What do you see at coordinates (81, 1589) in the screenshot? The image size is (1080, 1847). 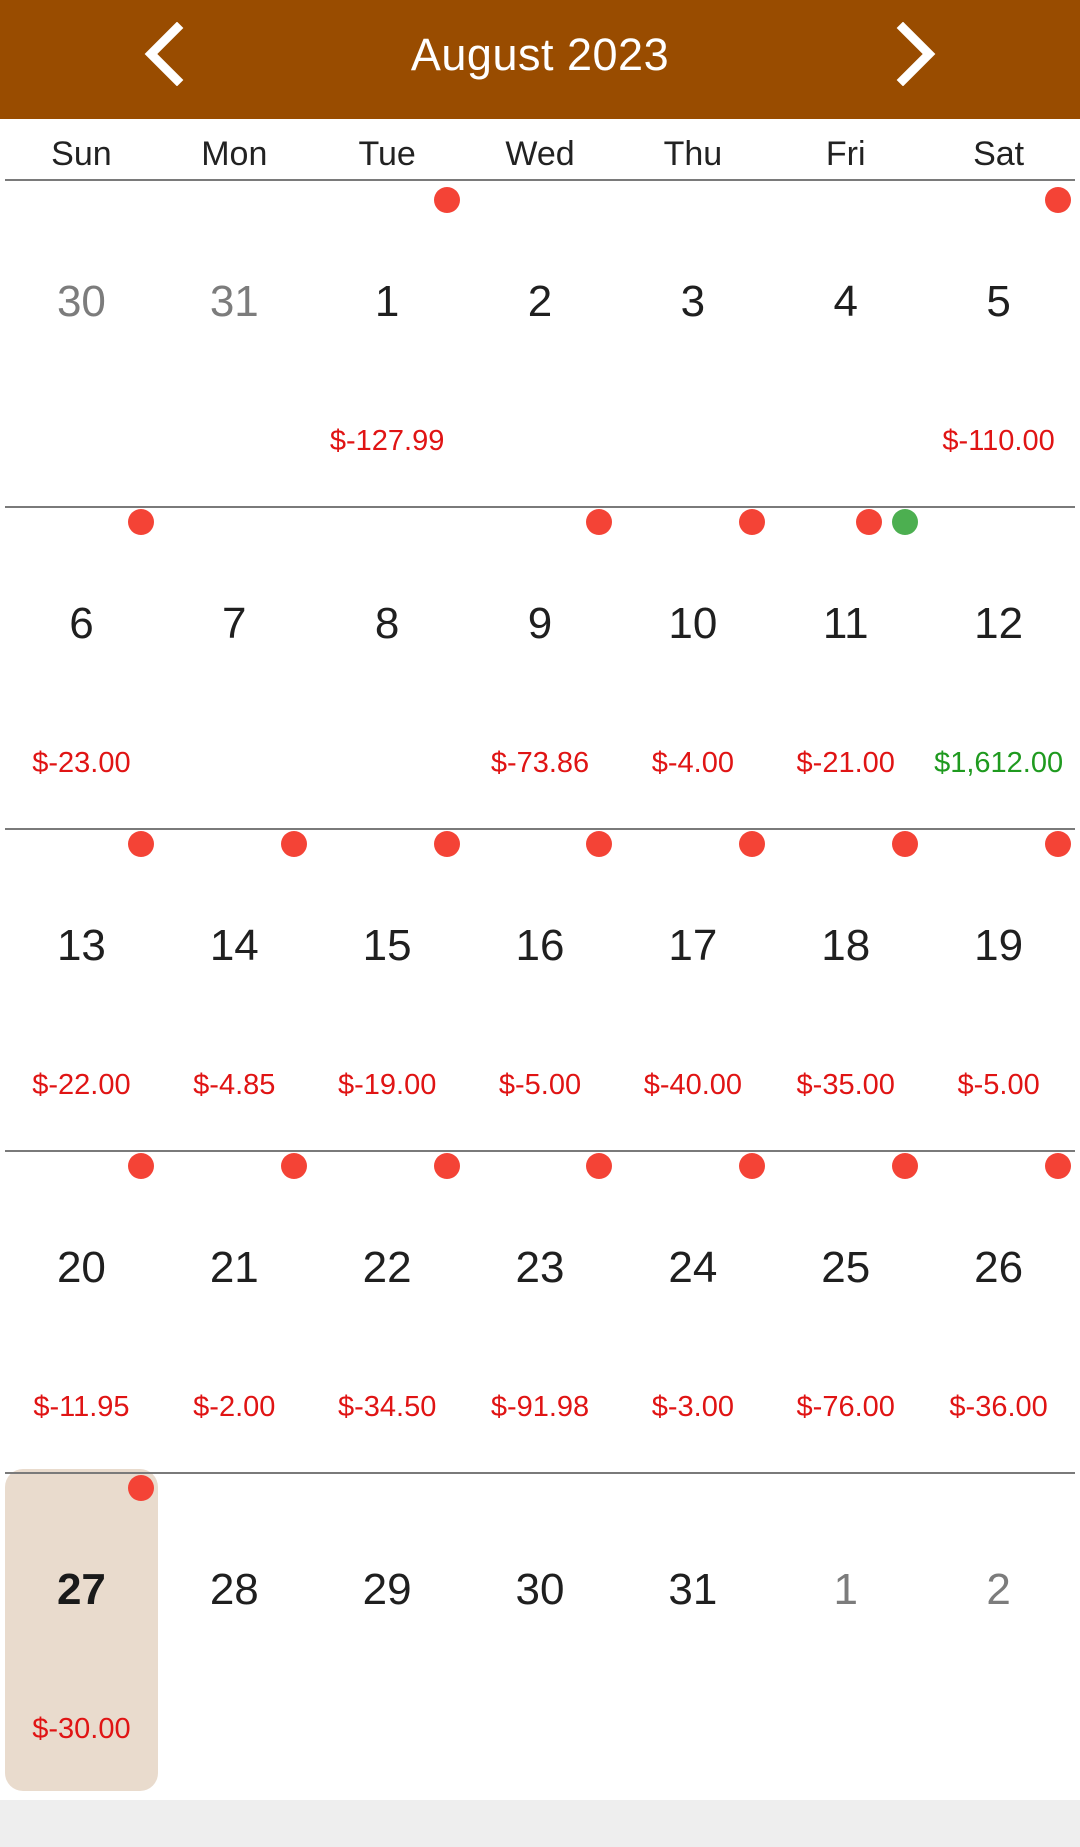 I see `day-number: 27` at bounding box center [81, 1589].